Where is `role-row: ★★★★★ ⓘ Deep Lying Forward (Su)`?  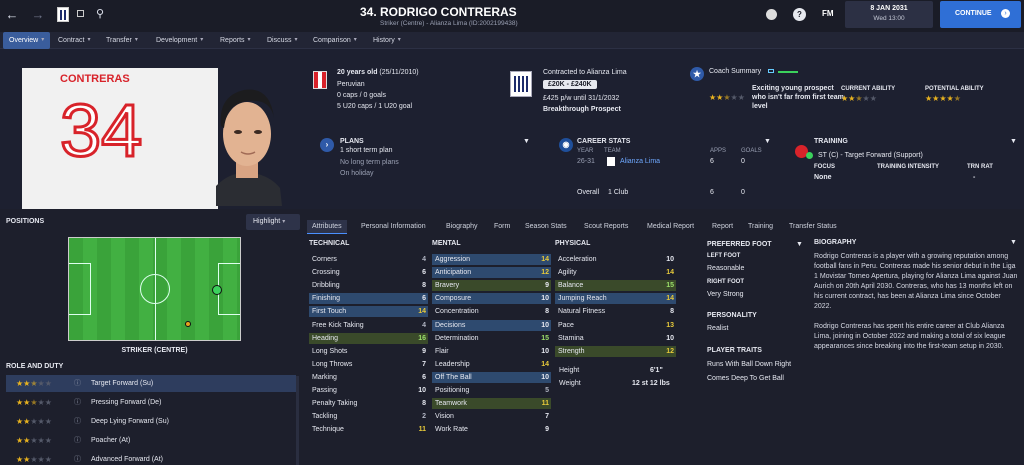
role-row: ★★★★★ ⓘ Deep Lying Forward (Su) is located at coordinates (151, 421).